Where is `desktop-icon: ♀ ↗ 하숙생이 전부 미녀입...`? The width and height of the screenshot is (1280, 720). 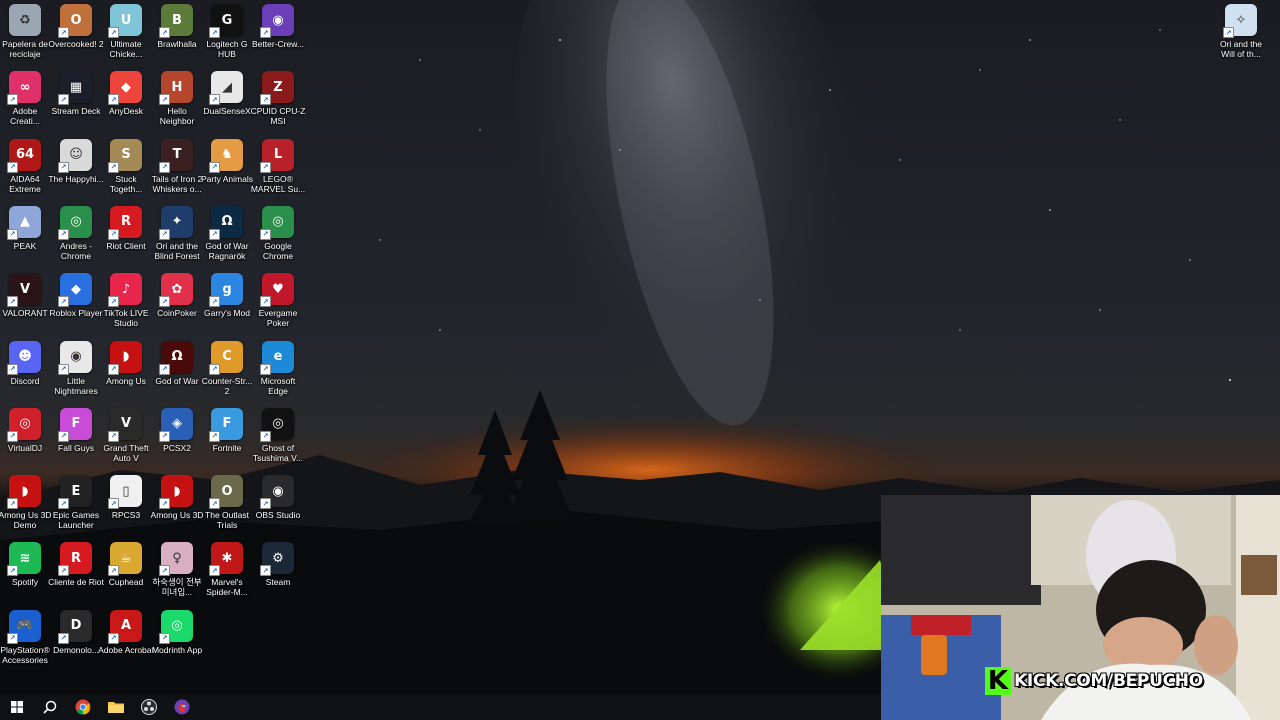
desktop-icon: ♀ ↗ 하숙생이 전부 미녀입... is located at coordinates (177, 571).